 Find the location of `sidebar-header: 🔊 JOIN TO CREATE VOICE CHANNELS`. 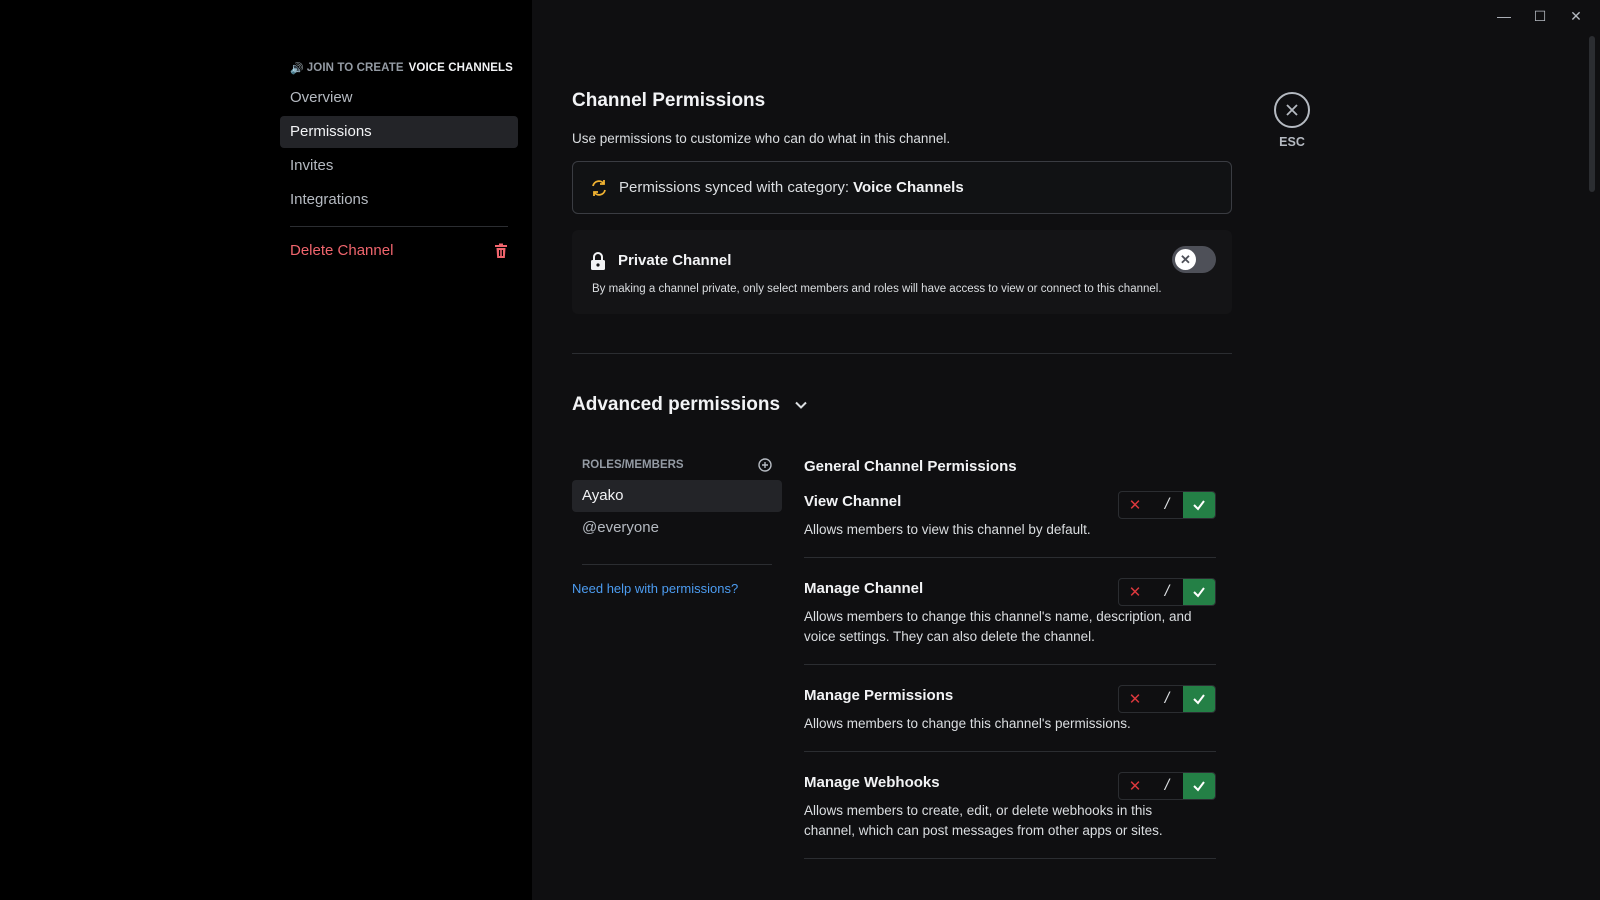

sidebar-header: 🔊 JOIN TO CREATE VOICE CHANNELS is located at coordinates (399, 68).